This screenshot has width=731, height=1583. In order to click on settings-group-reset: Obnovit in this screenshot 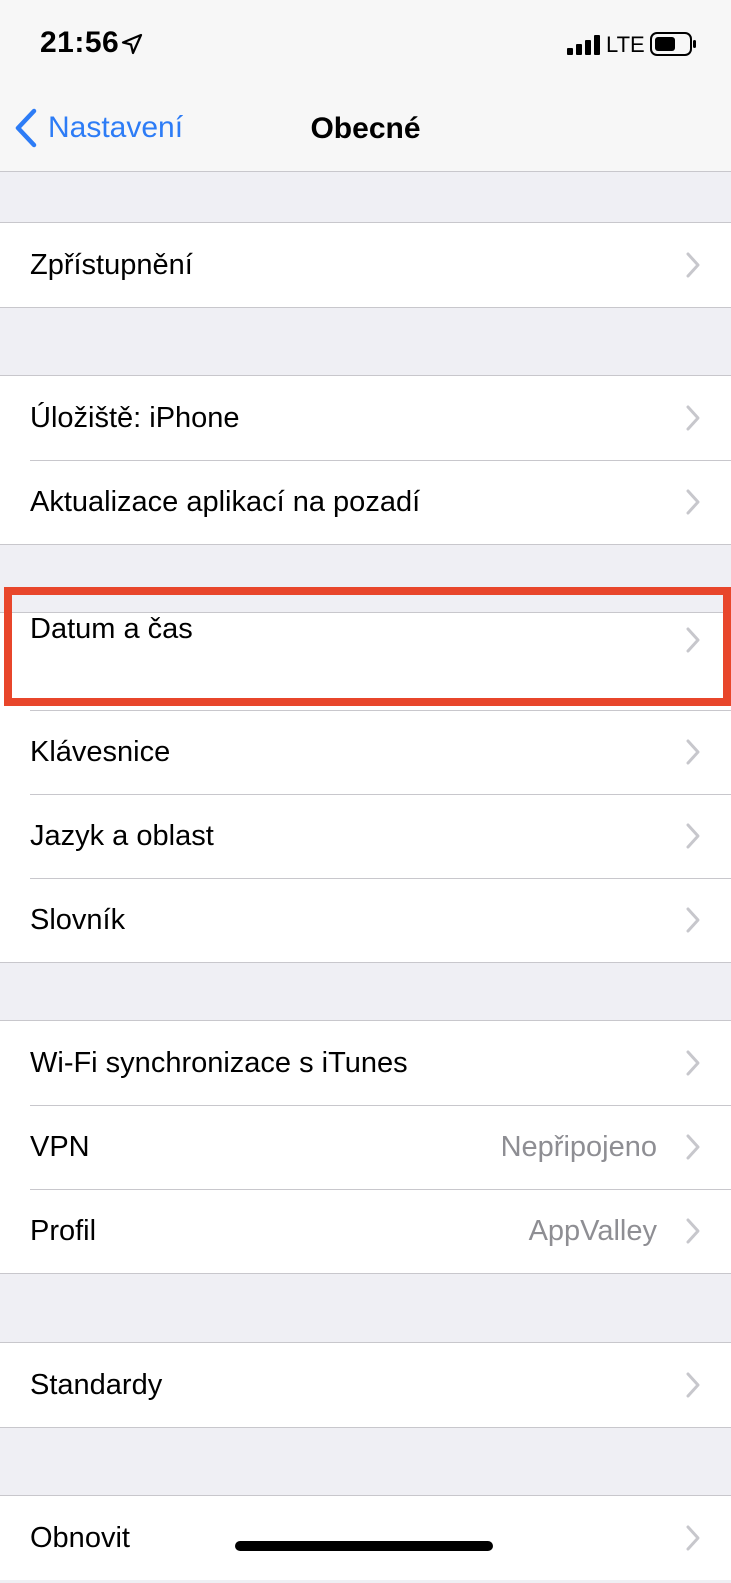, I will do `click(365, 1537)`.